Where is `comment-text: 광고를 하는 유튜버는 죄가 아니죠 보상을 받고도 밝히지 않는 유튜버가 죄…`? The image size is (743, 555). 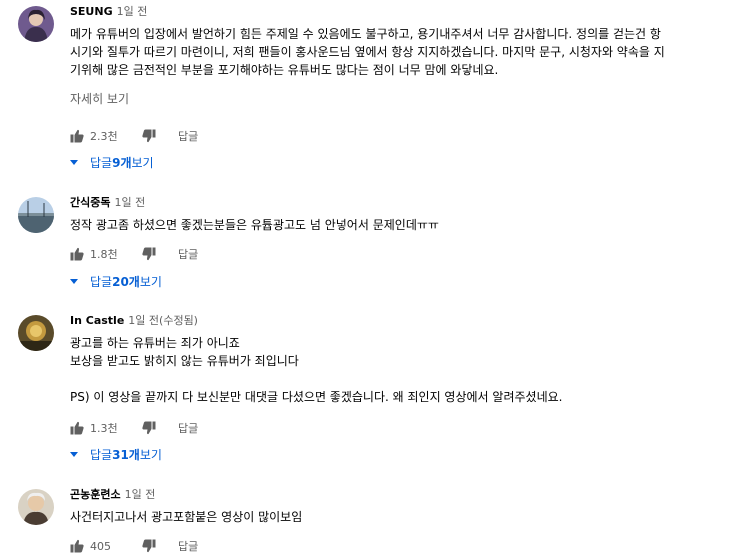
comment-text: 광고를 하는 유튜버는 죄가 아니죠 보상을 받고도 밝히지 않는 유튜버가 죄… is located at coordinates (406, 370).